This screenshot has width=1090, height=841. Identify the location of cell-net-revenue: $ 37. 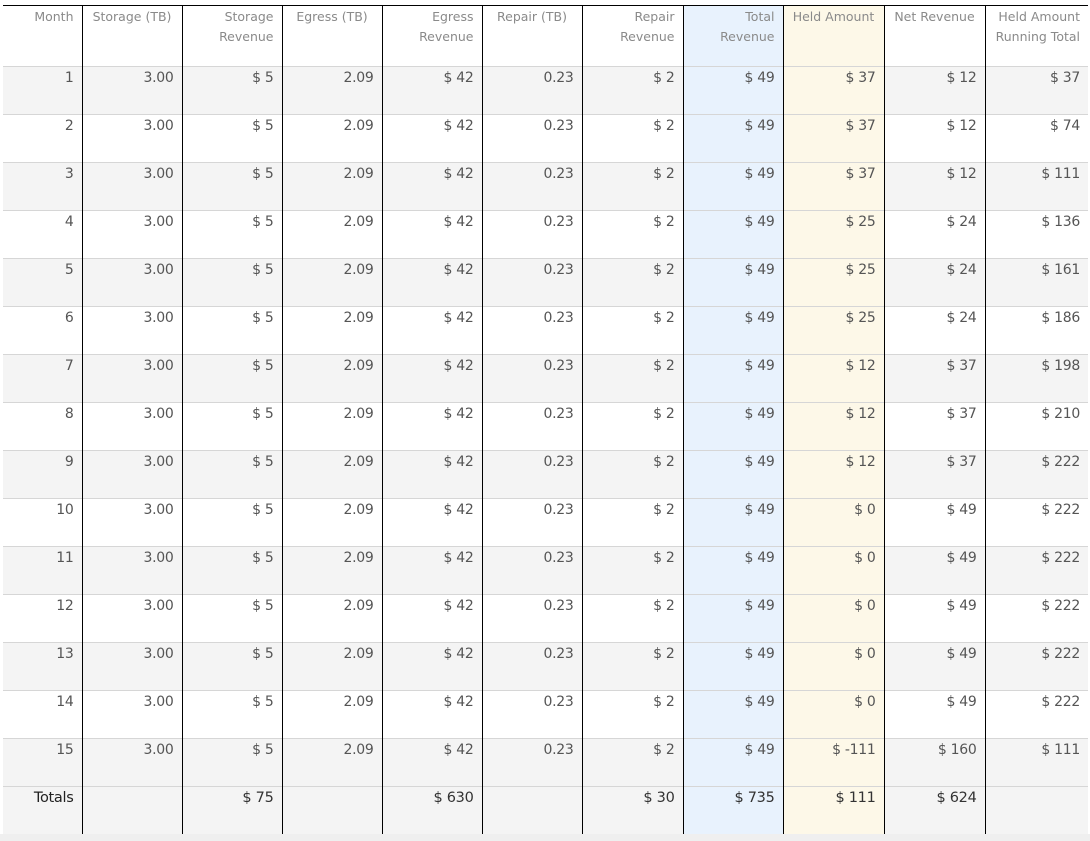
(934, 426).